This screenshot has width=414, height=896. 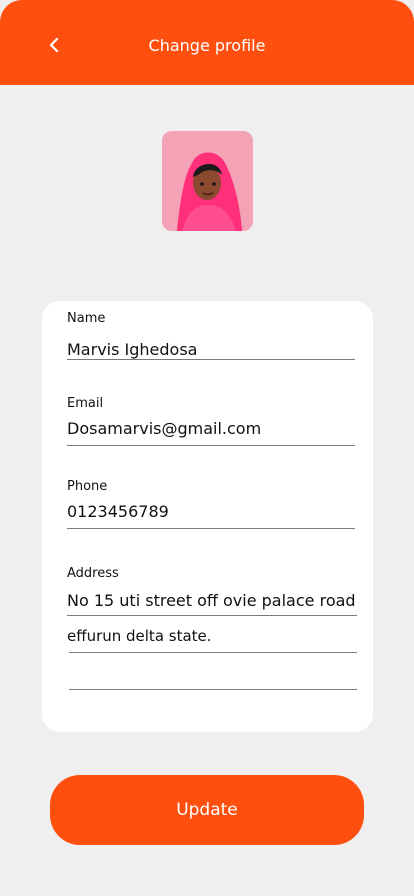 What do you see at coordinates (139, 636) in the screenshot?
I see `address-line2-field: effurun delta state.` at bounding box center [139, 636].